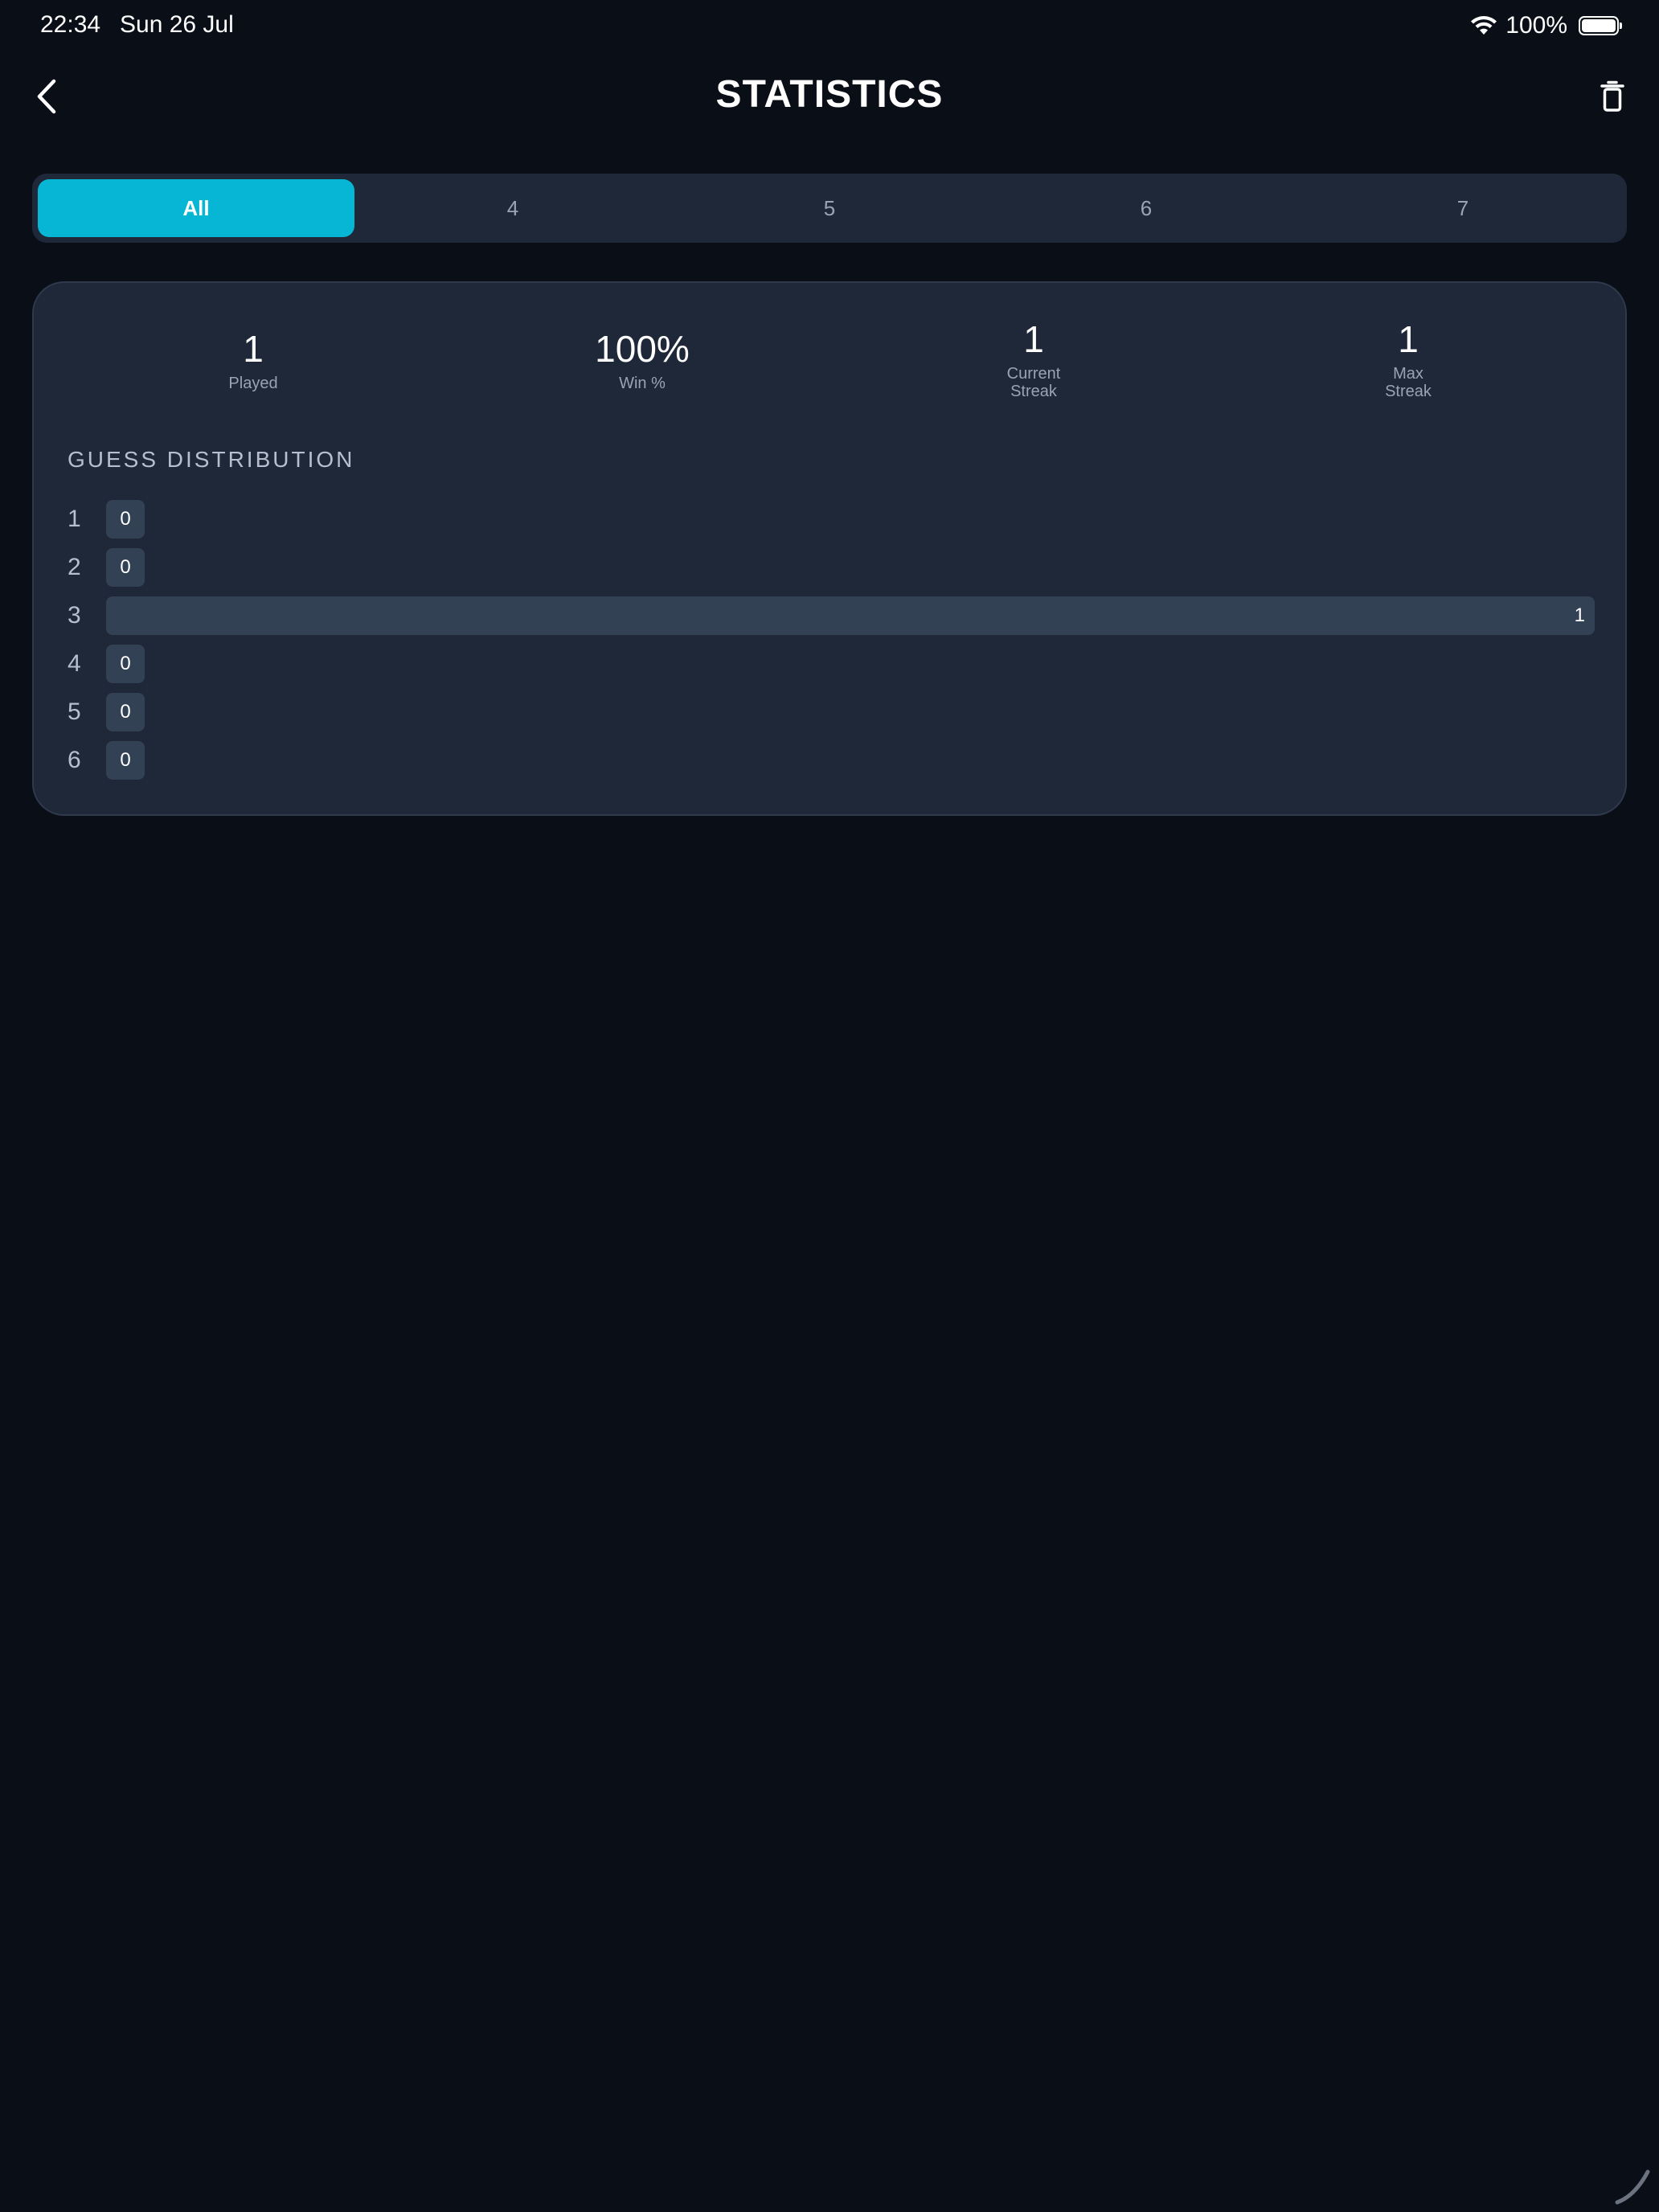  I want to click on distribution-row: 2 0, so click(831, 567).